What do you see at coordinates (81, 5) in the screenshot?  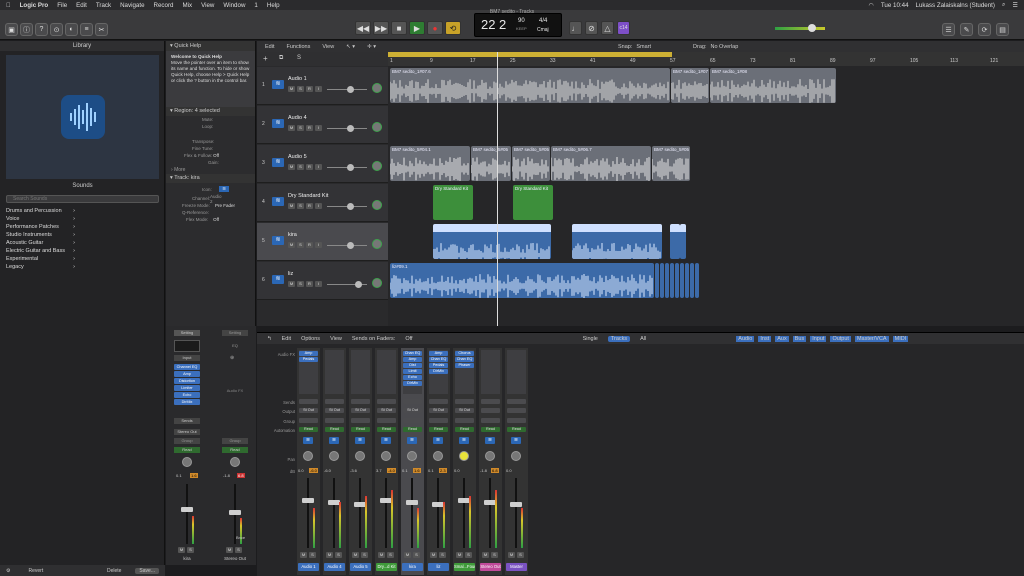 I see `menu-edit: Edit` at bounding box center [81, 5].